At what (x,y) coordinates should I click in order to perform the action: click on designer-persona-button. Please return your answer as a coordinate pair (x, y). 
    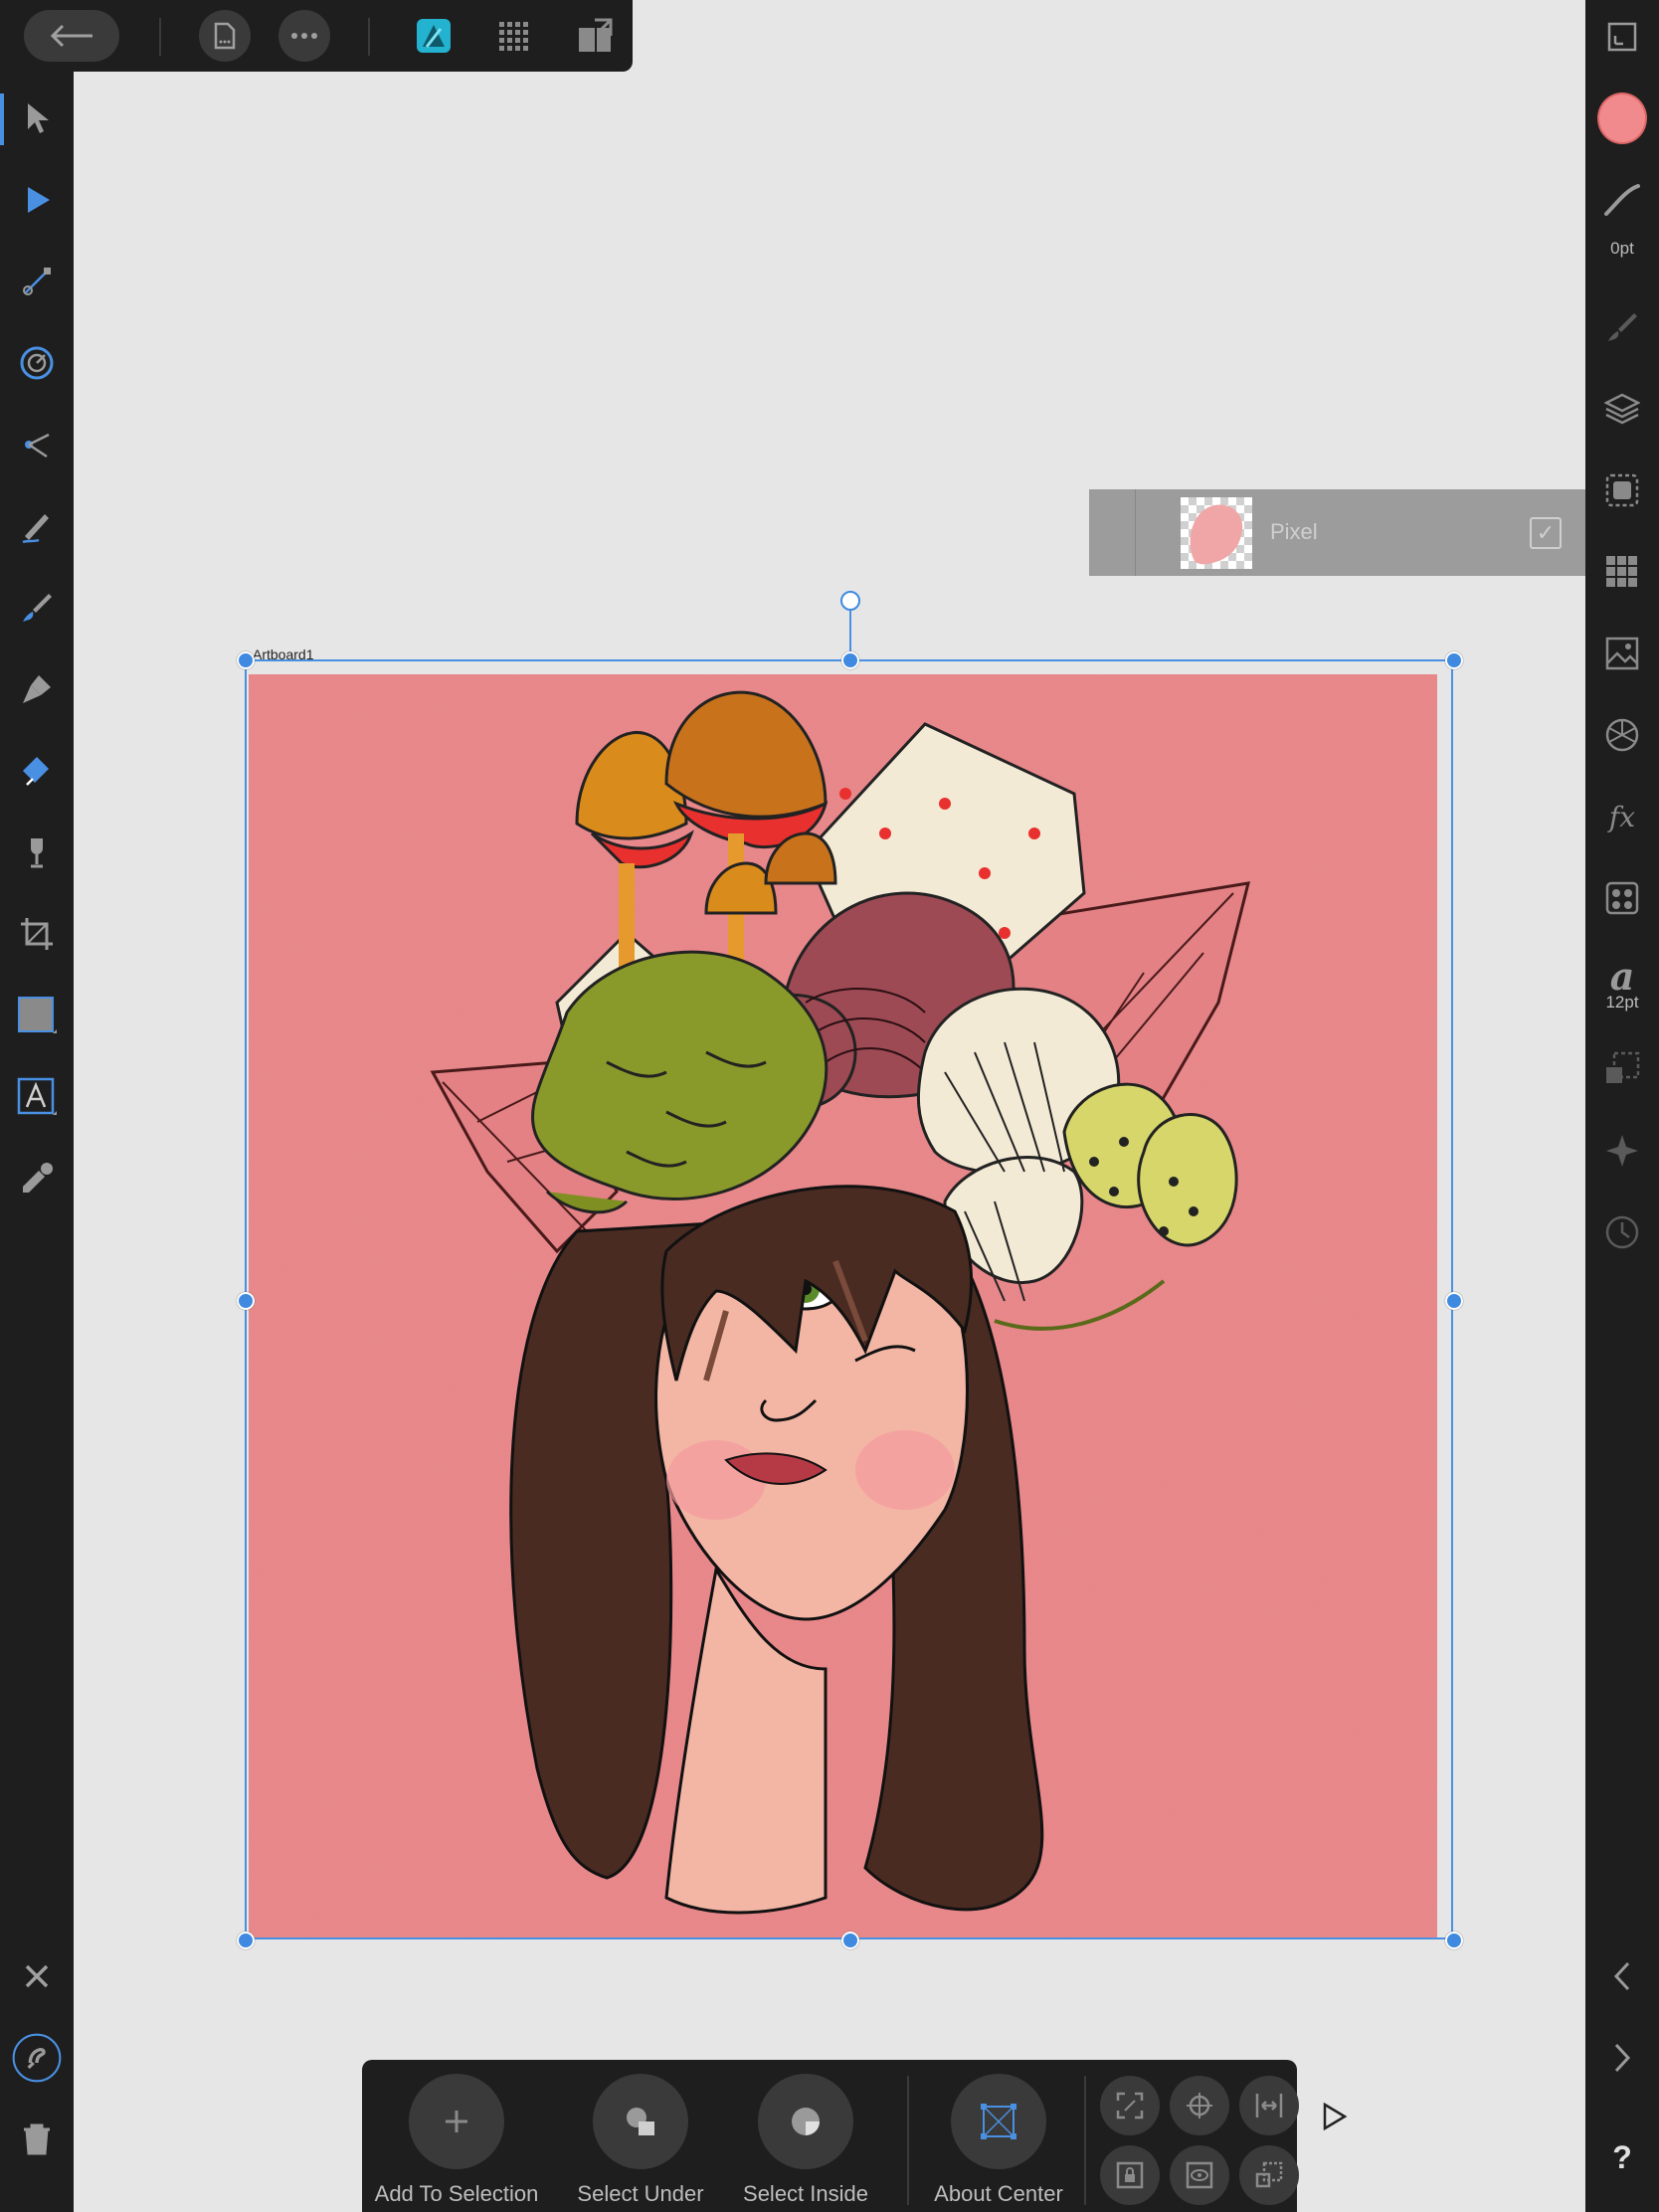
    Looking at the image, I should click on (434, 36).